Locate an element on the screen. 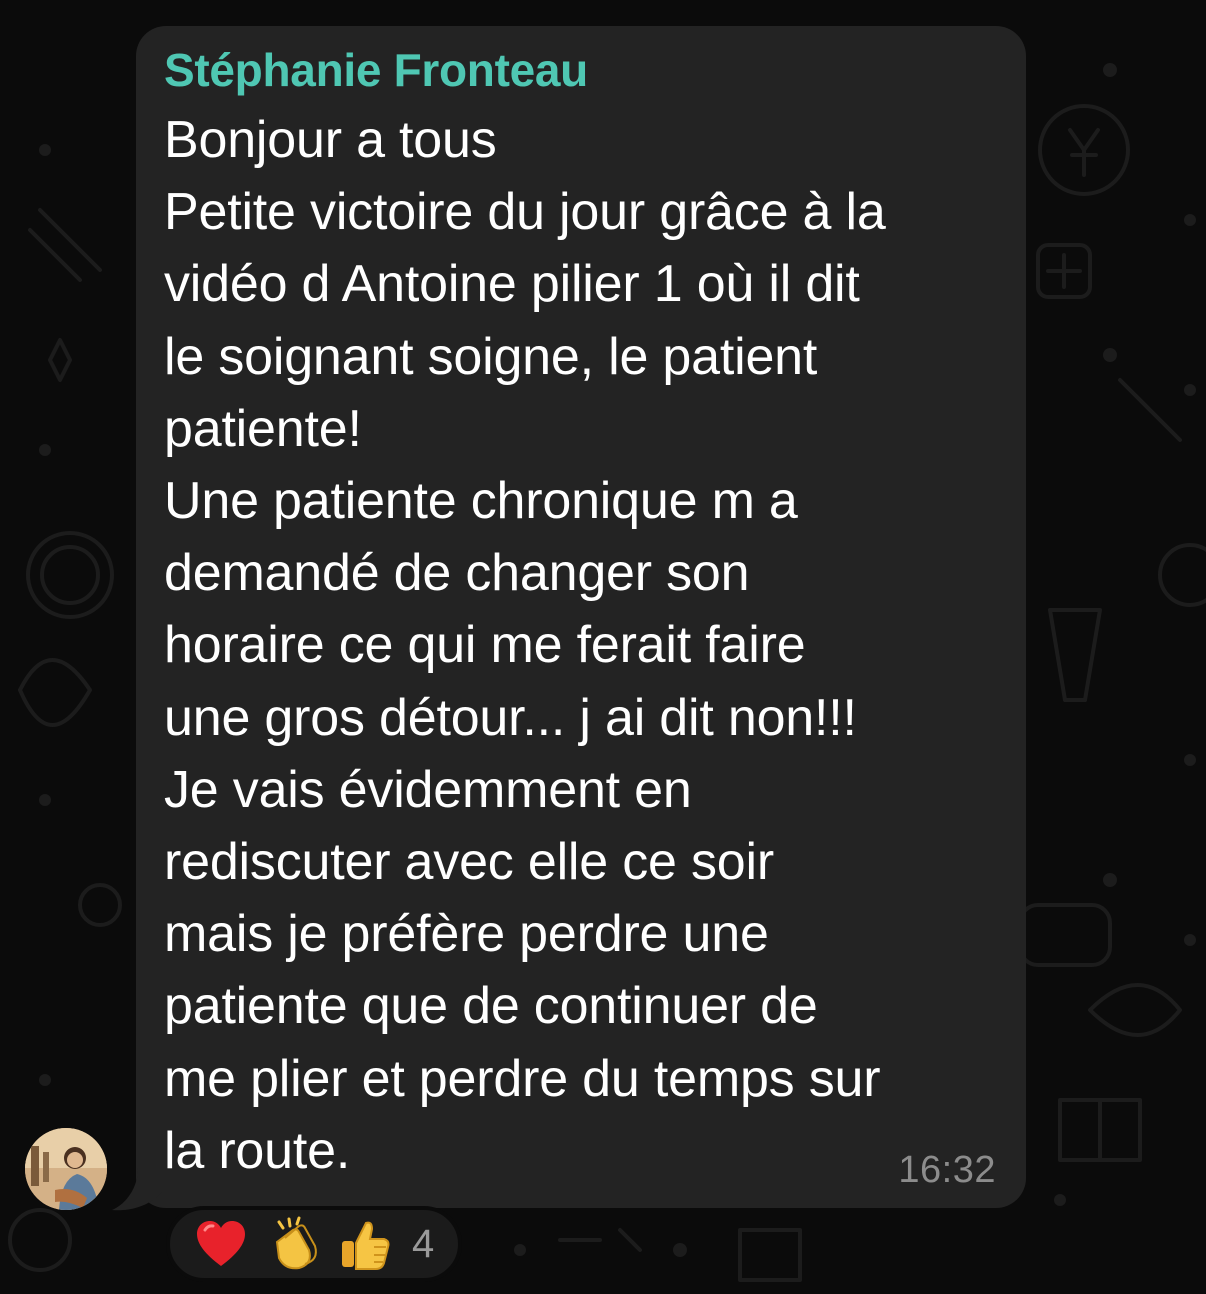 The image size is (1206, 1294). message-line: demandé de changer son is located at coordinates (457, 573).